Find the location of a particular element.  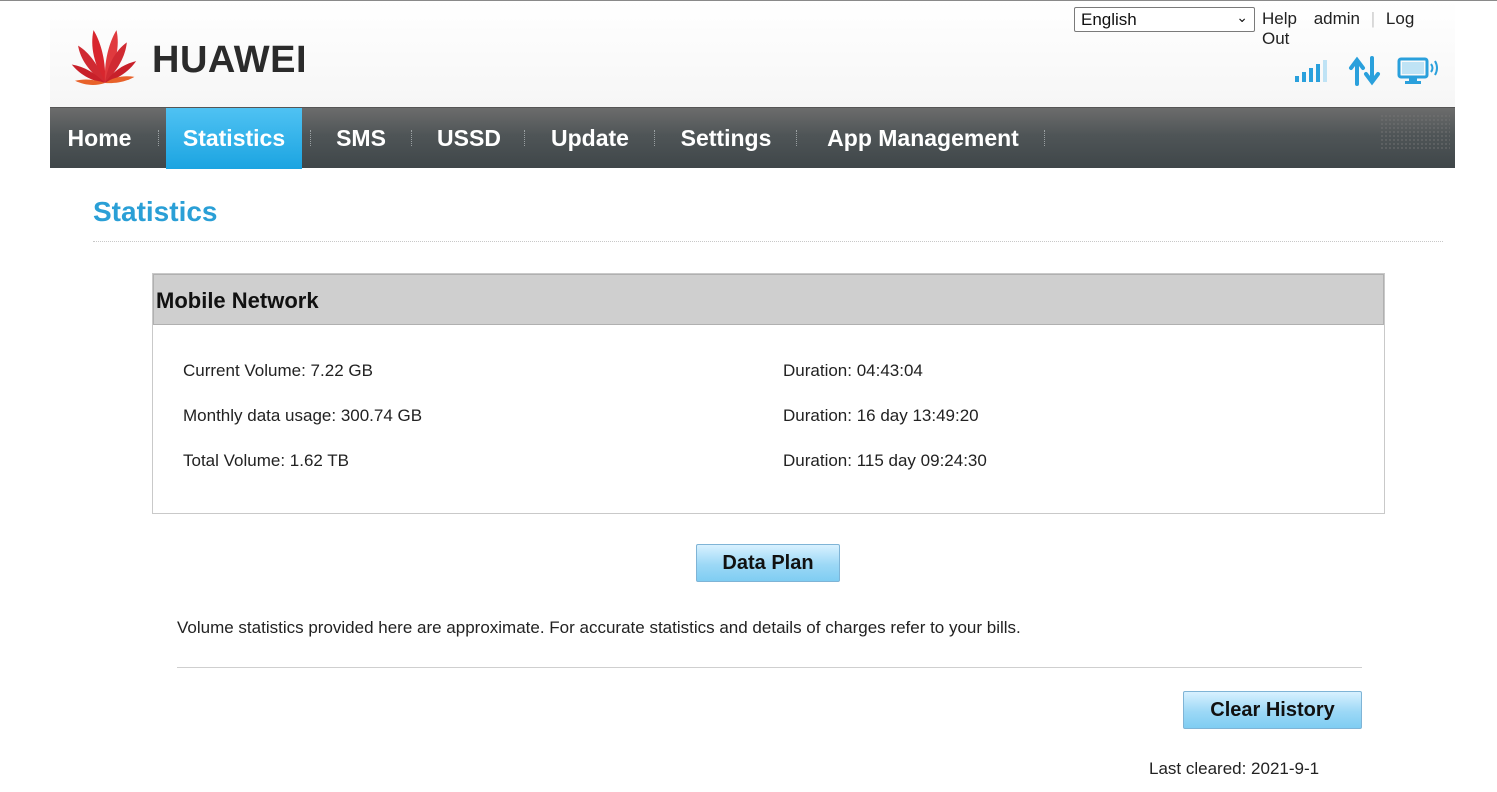

status-icons is located at coordinates (1373, 71).